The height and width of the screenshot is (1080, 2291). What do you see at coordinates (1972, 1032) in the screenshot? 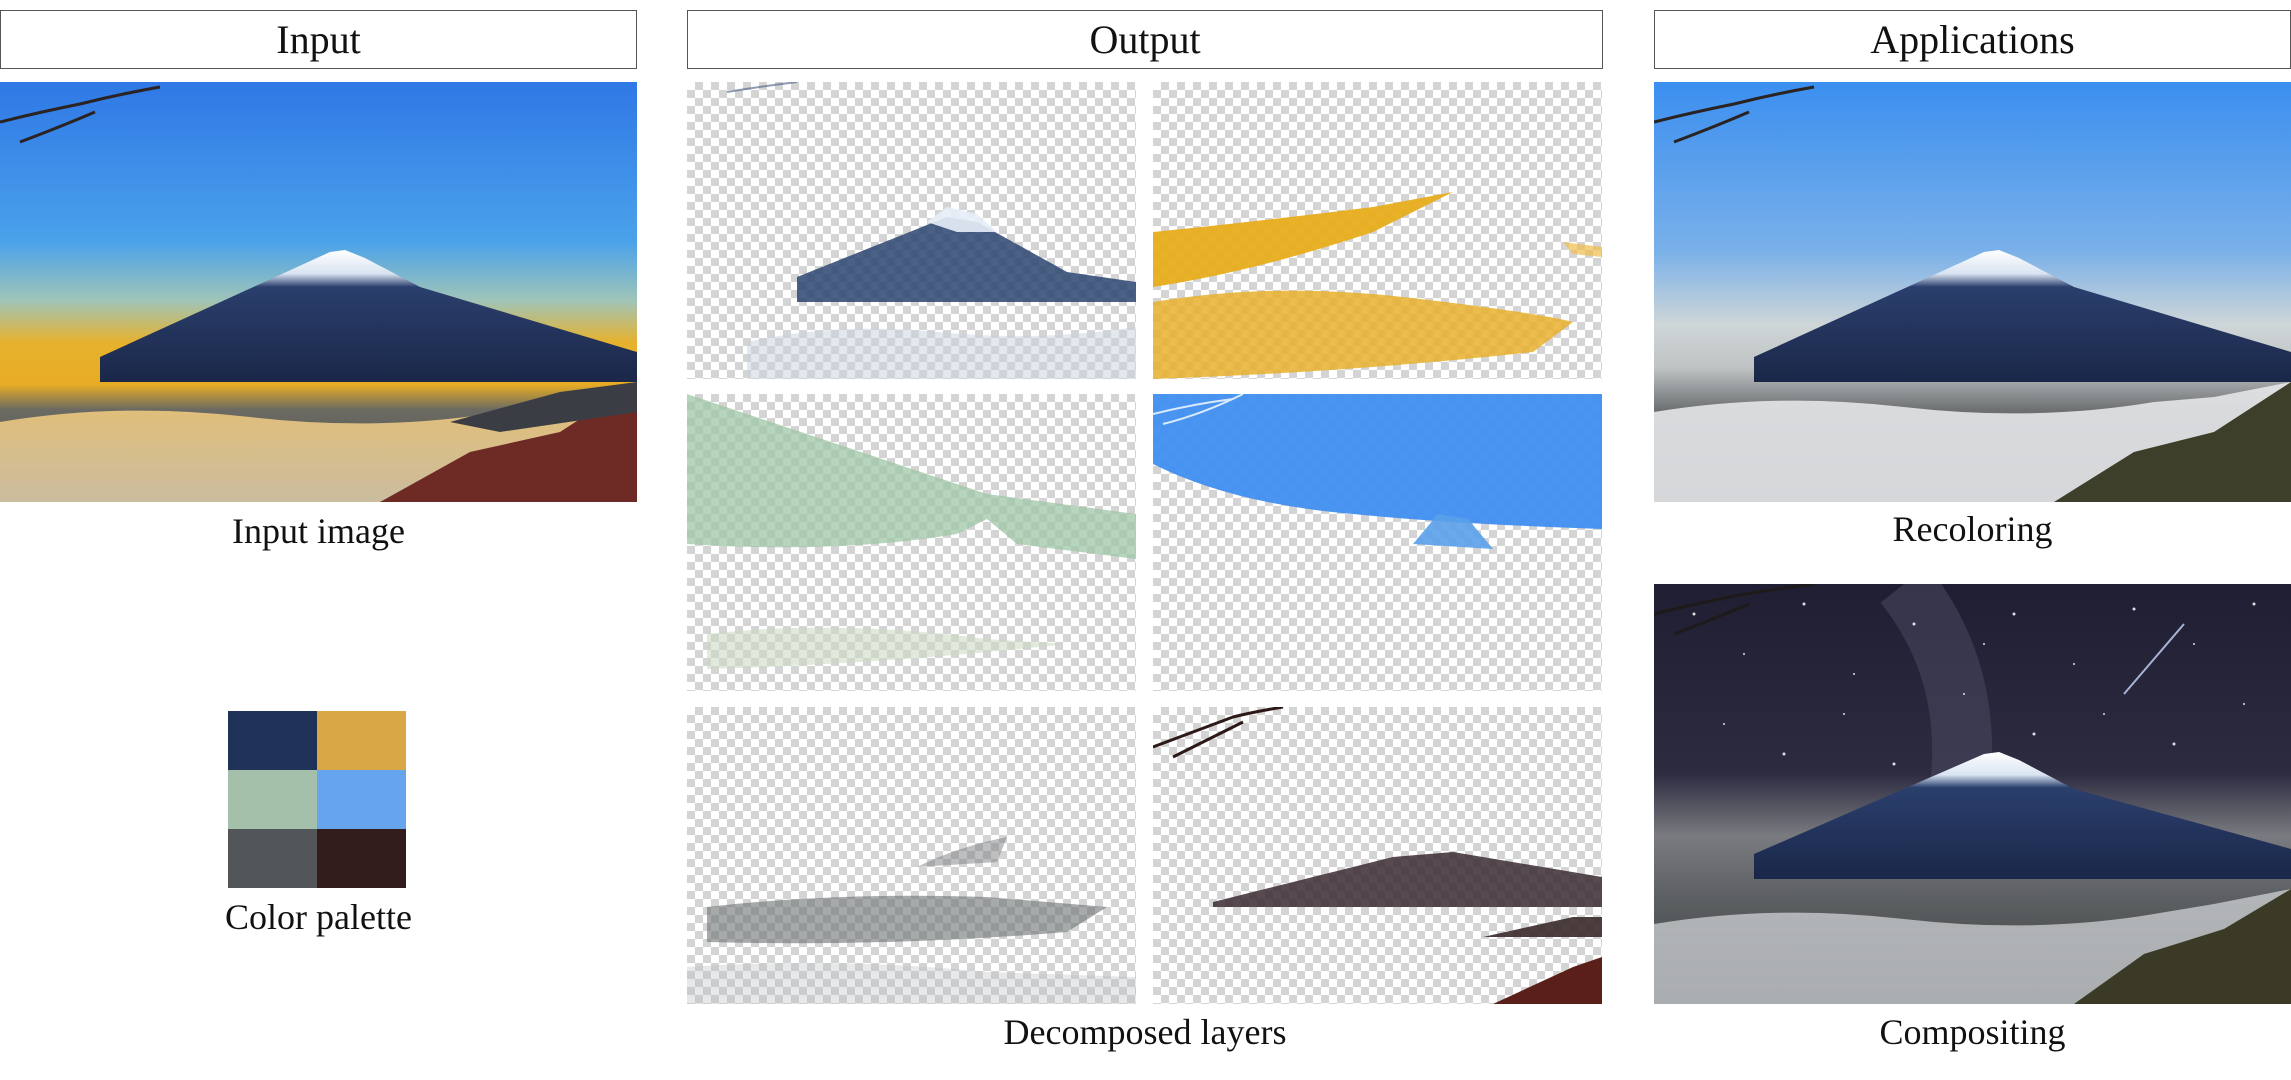
I see `compositing-caption: Compositing` at bounding box center [1972, 1032].